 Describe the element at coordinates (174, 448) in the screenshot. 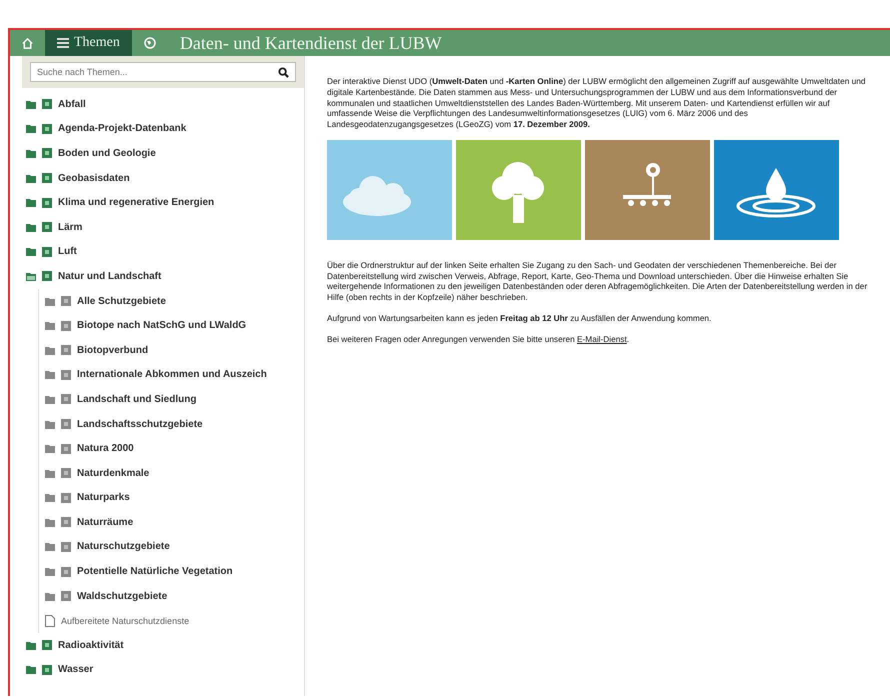

I see `tree-item: Natura 2000` at that location.